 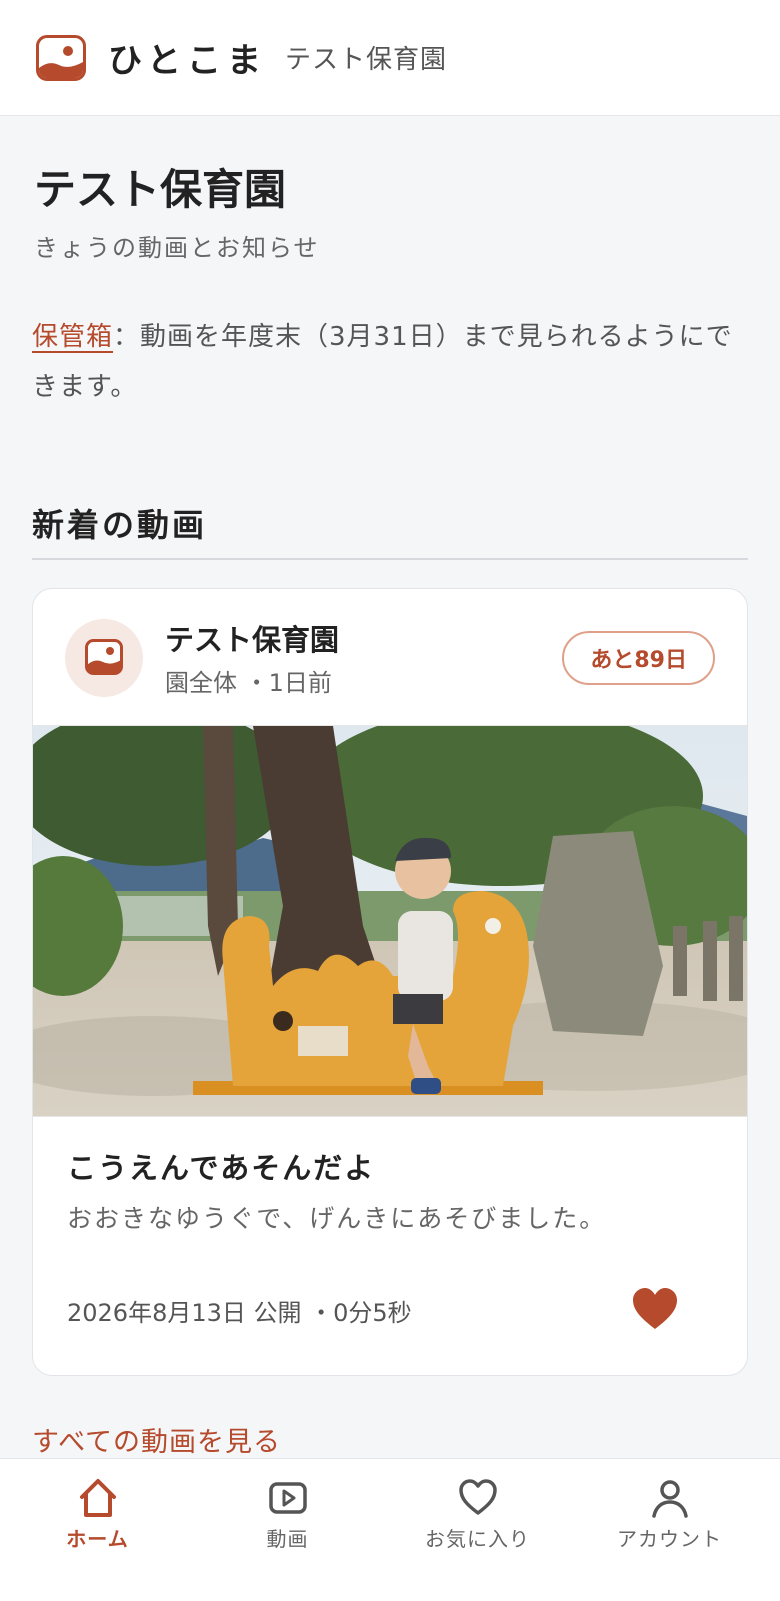 What do you see at coordinates (221, 1166) in the screenshot?
I see `video-title: こうえんであそんだよ` at bounding box center [221, 1166].